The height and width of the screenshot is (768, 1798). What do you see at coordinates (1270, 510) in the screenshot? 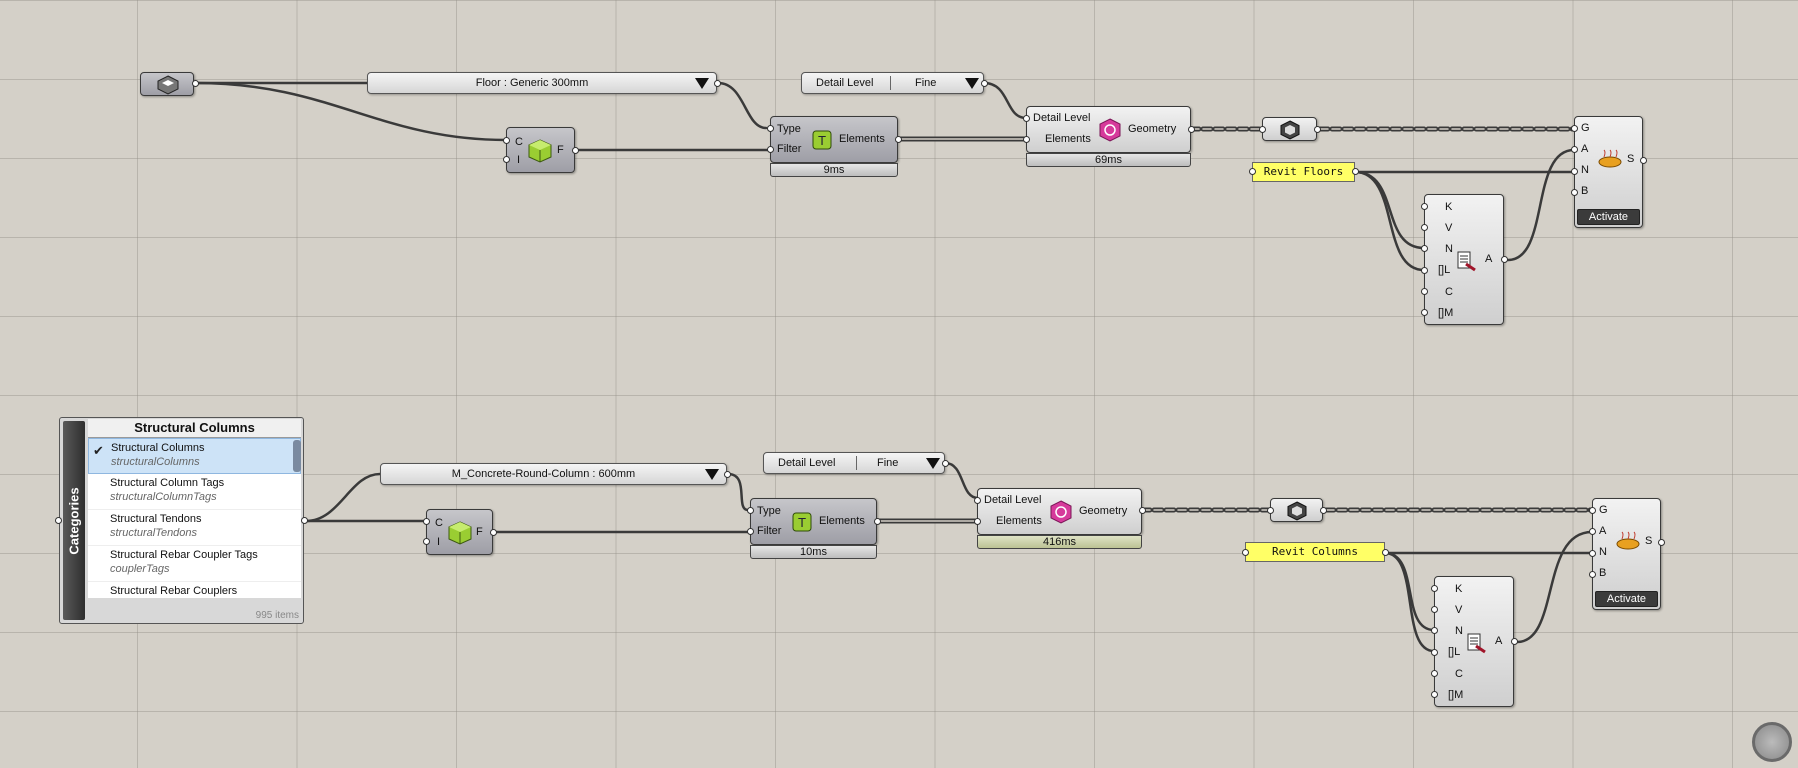
I see `data-param-bottom-input` at bounding box center [1270, 510].